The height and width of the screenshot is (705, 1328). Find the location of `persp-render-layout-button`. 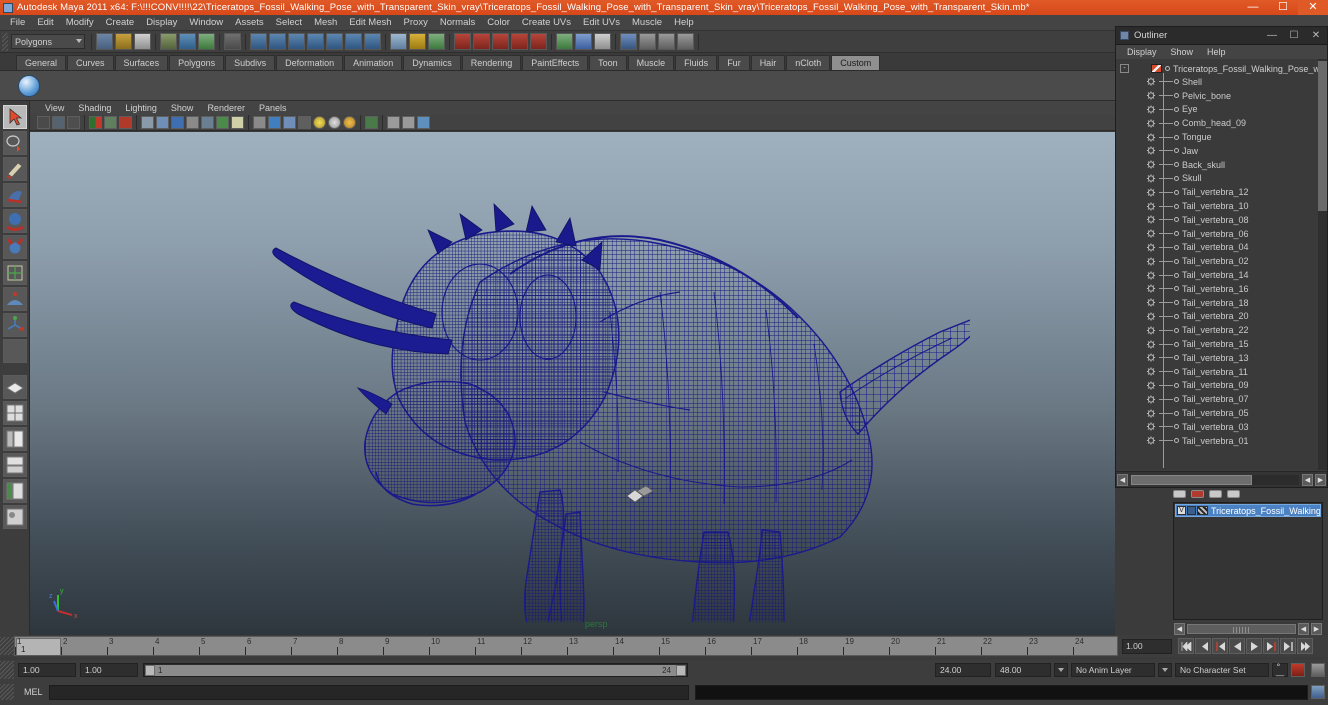

persp-render-layout-button is located at coordinates (14, 517).